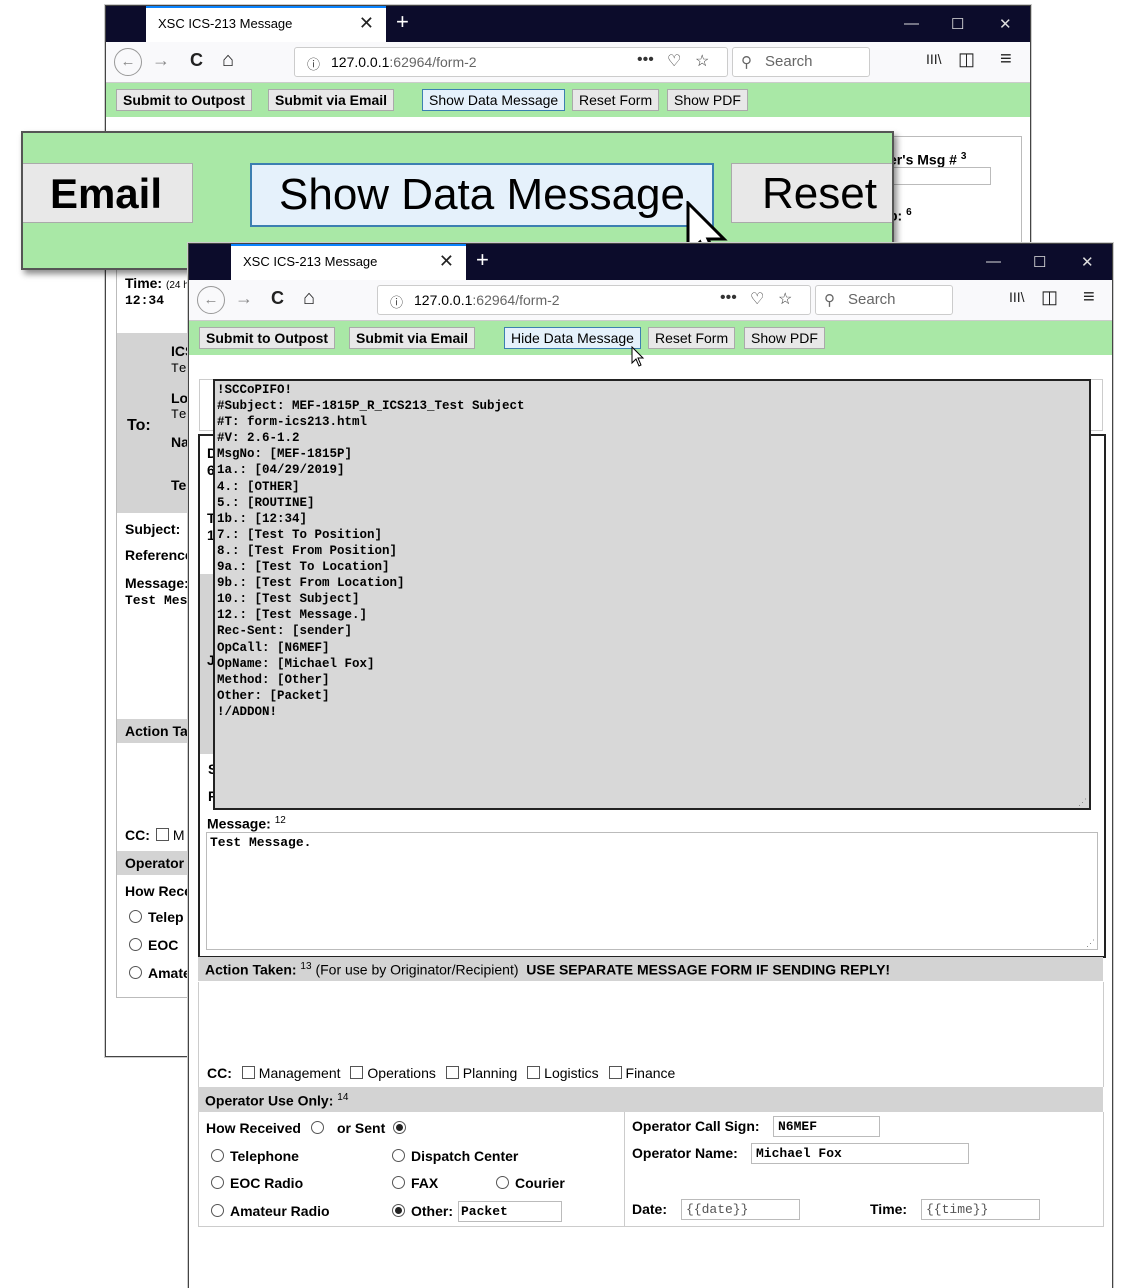 Image resolution: width=1125 pixels, height=1288 pixels. What do you see at coordinates (494, 100) in the screenshot?
I see `show-data-message-button: Show Data Message` at bounding box center [494, 100].